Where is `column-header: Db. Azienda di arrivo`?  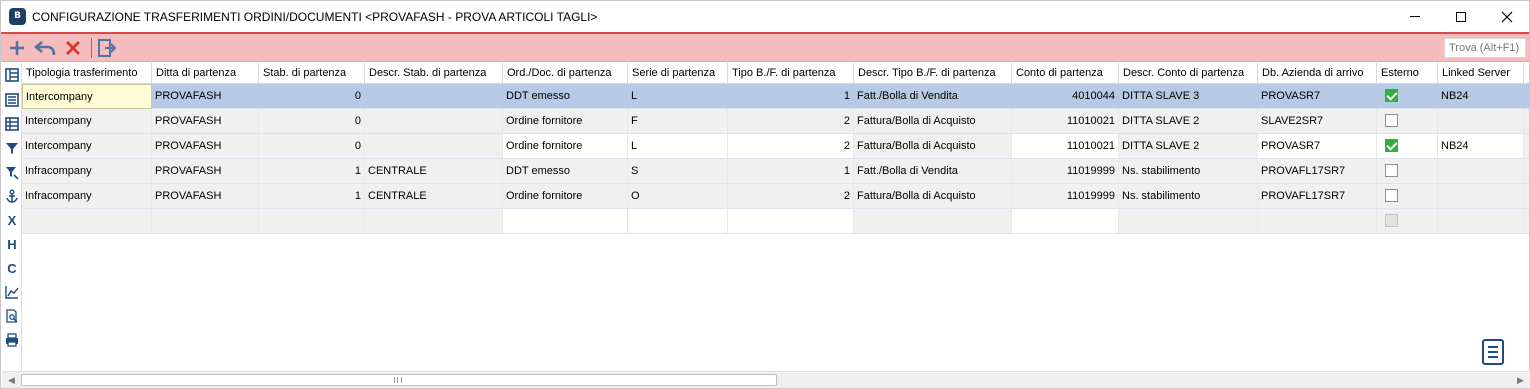 column-header: Db. Azienda di arrivo is located at coordinates (1317, 73).